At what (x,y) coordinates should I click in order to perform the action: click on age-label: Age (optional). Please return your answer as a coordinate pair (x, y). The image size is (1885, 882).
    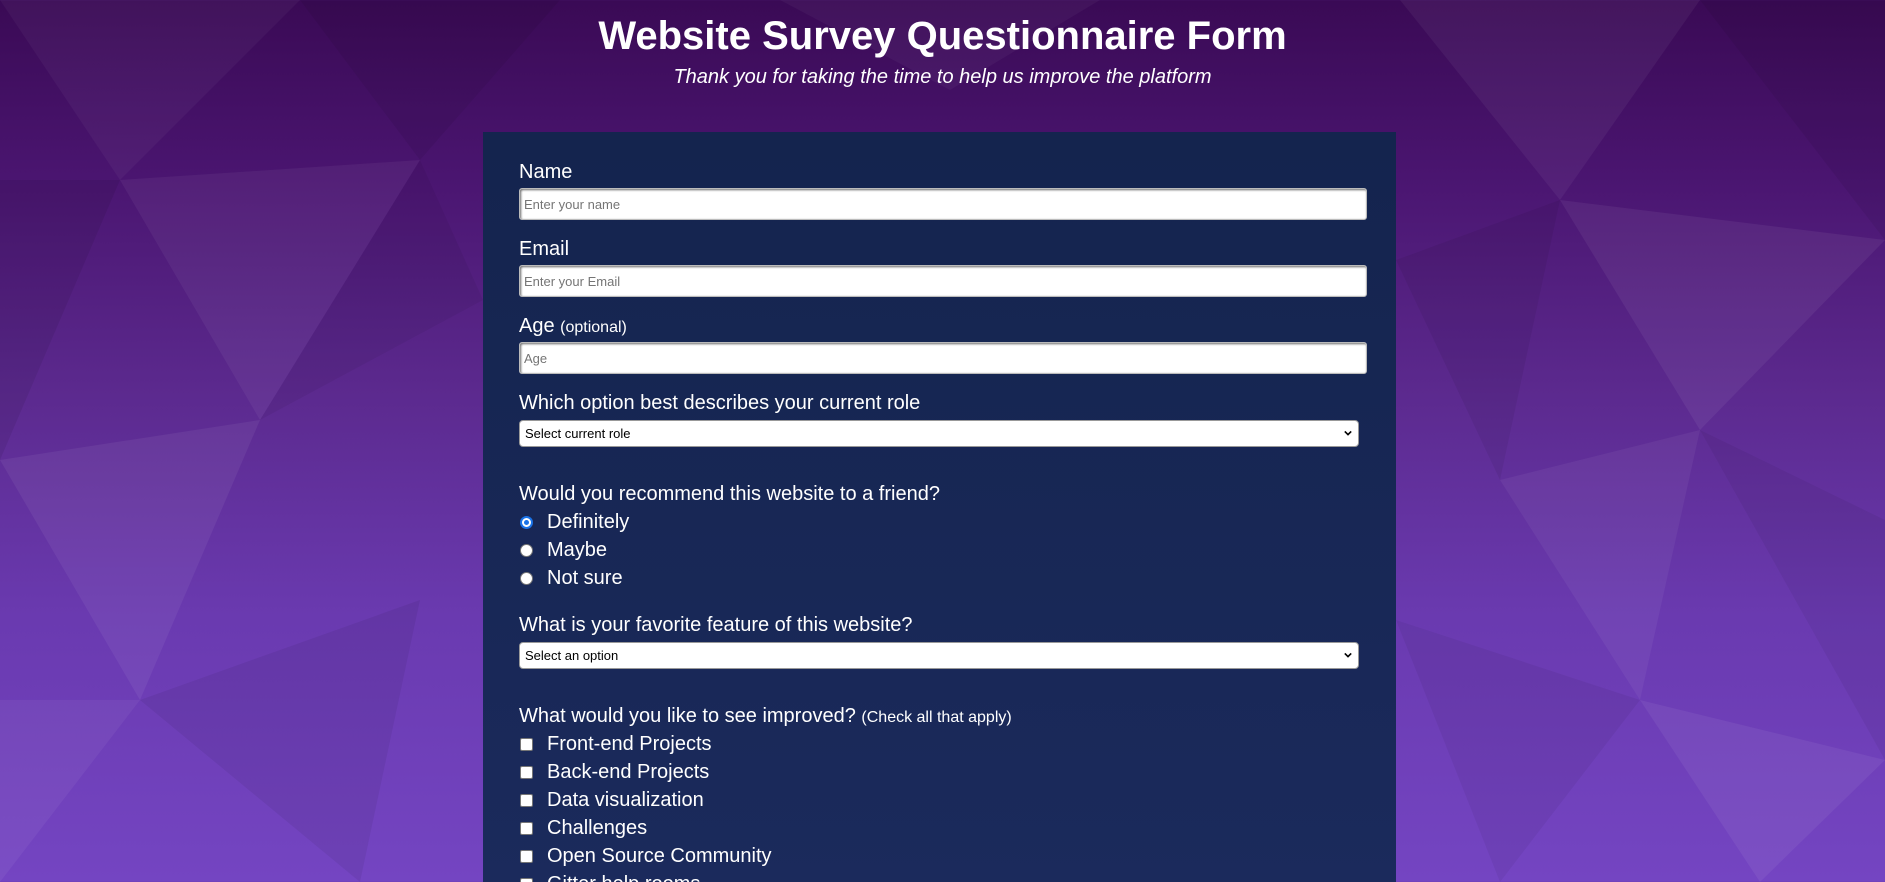
    Looking at the image, I should click on (573, 327).